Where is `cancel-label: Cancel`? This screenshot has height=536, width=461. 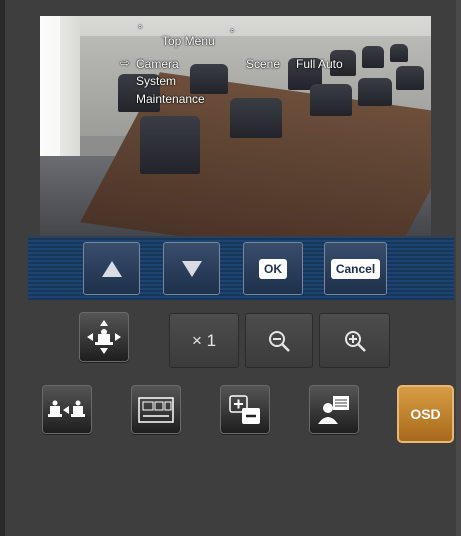
cancel-label: Cancel is located at coordinates (355, 268).